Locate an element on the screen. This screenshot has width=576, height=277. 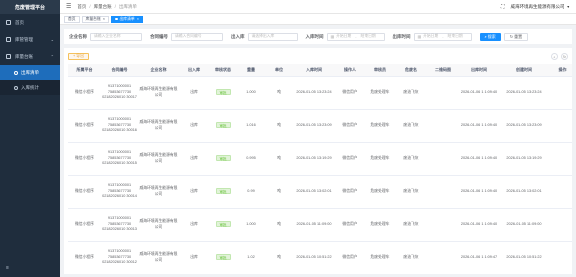
sidebar-item-label: 出库清单 is located at coordinates (30, 72).